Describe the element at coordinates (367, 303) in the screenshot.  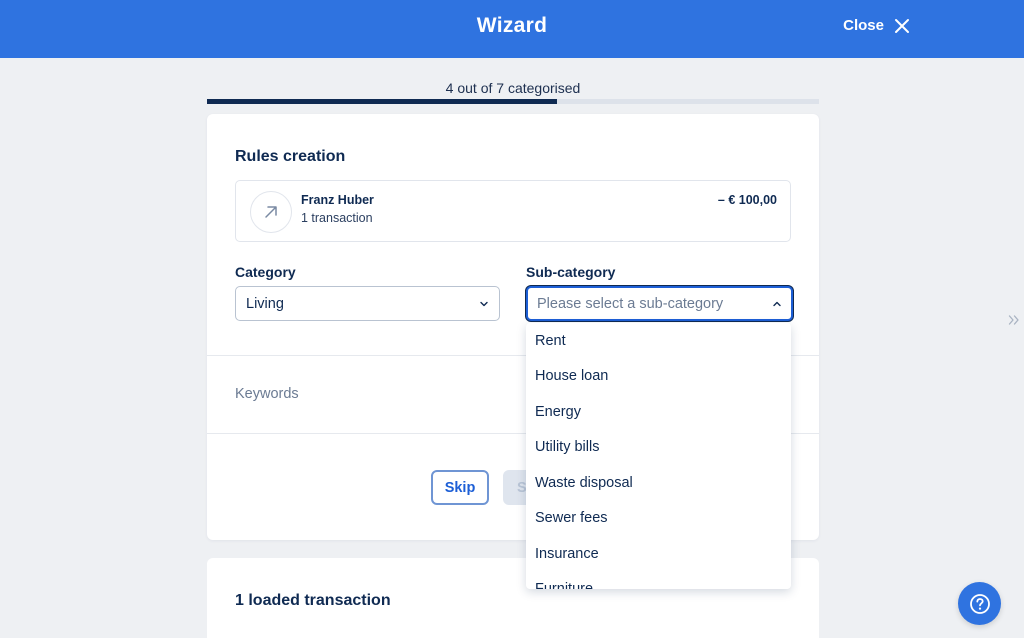
I see `category-select: Living` at that location.